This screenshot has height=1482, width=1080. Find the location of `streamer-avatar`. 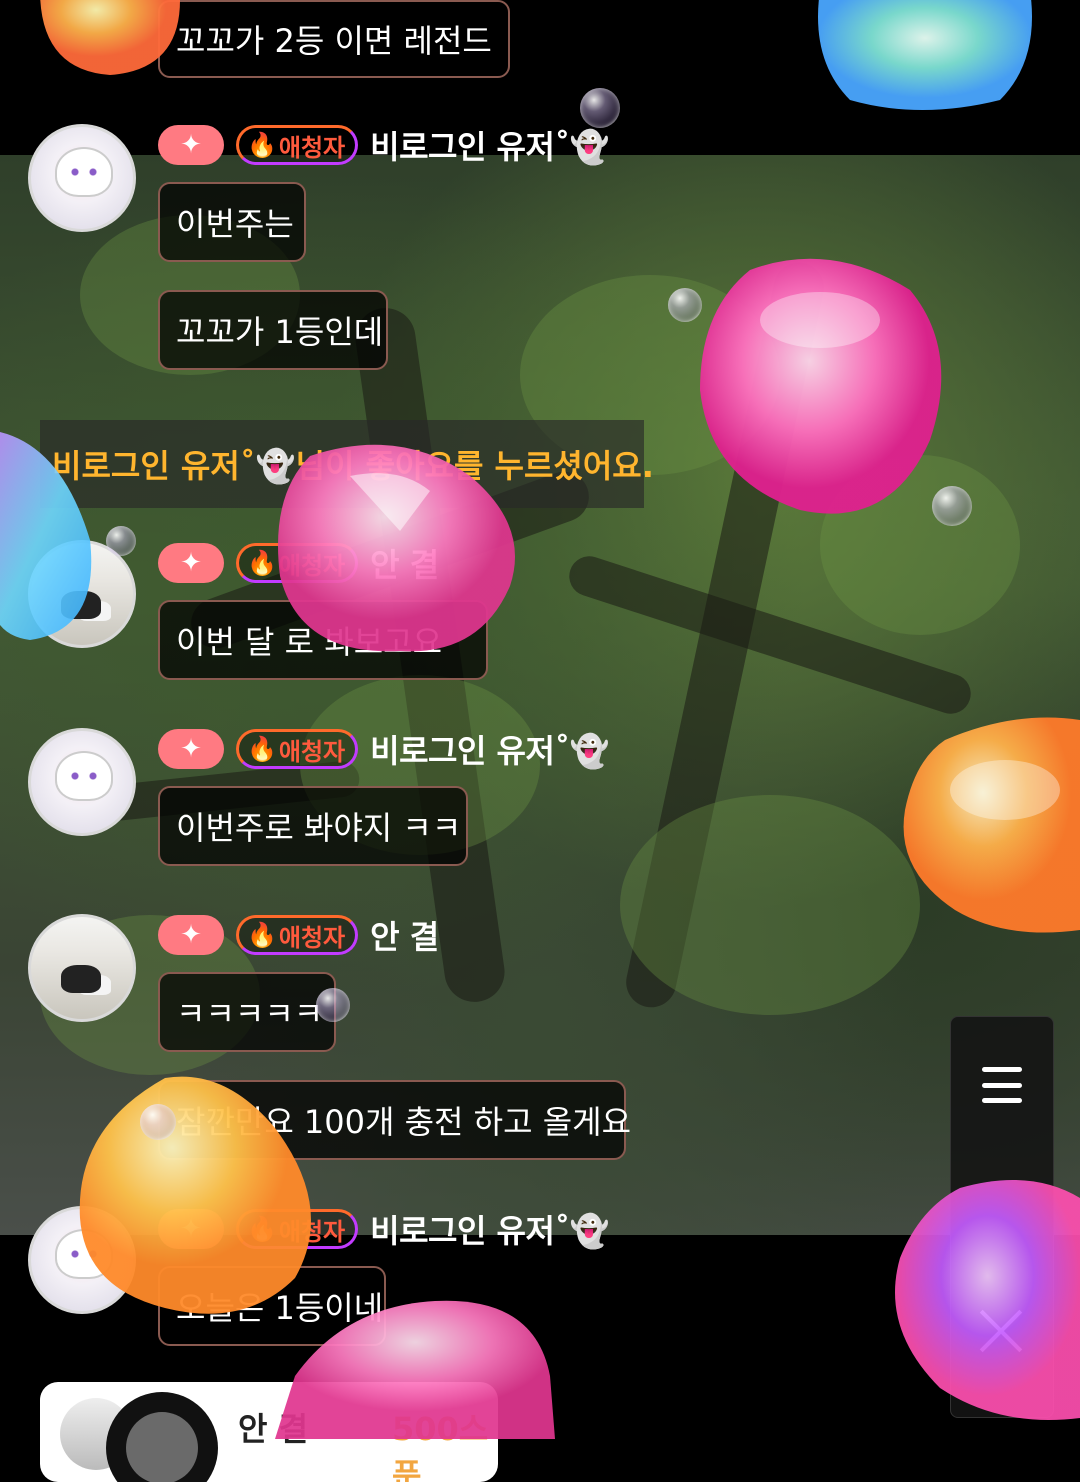

streamer-avatar is located at coordinates (162, 1437).